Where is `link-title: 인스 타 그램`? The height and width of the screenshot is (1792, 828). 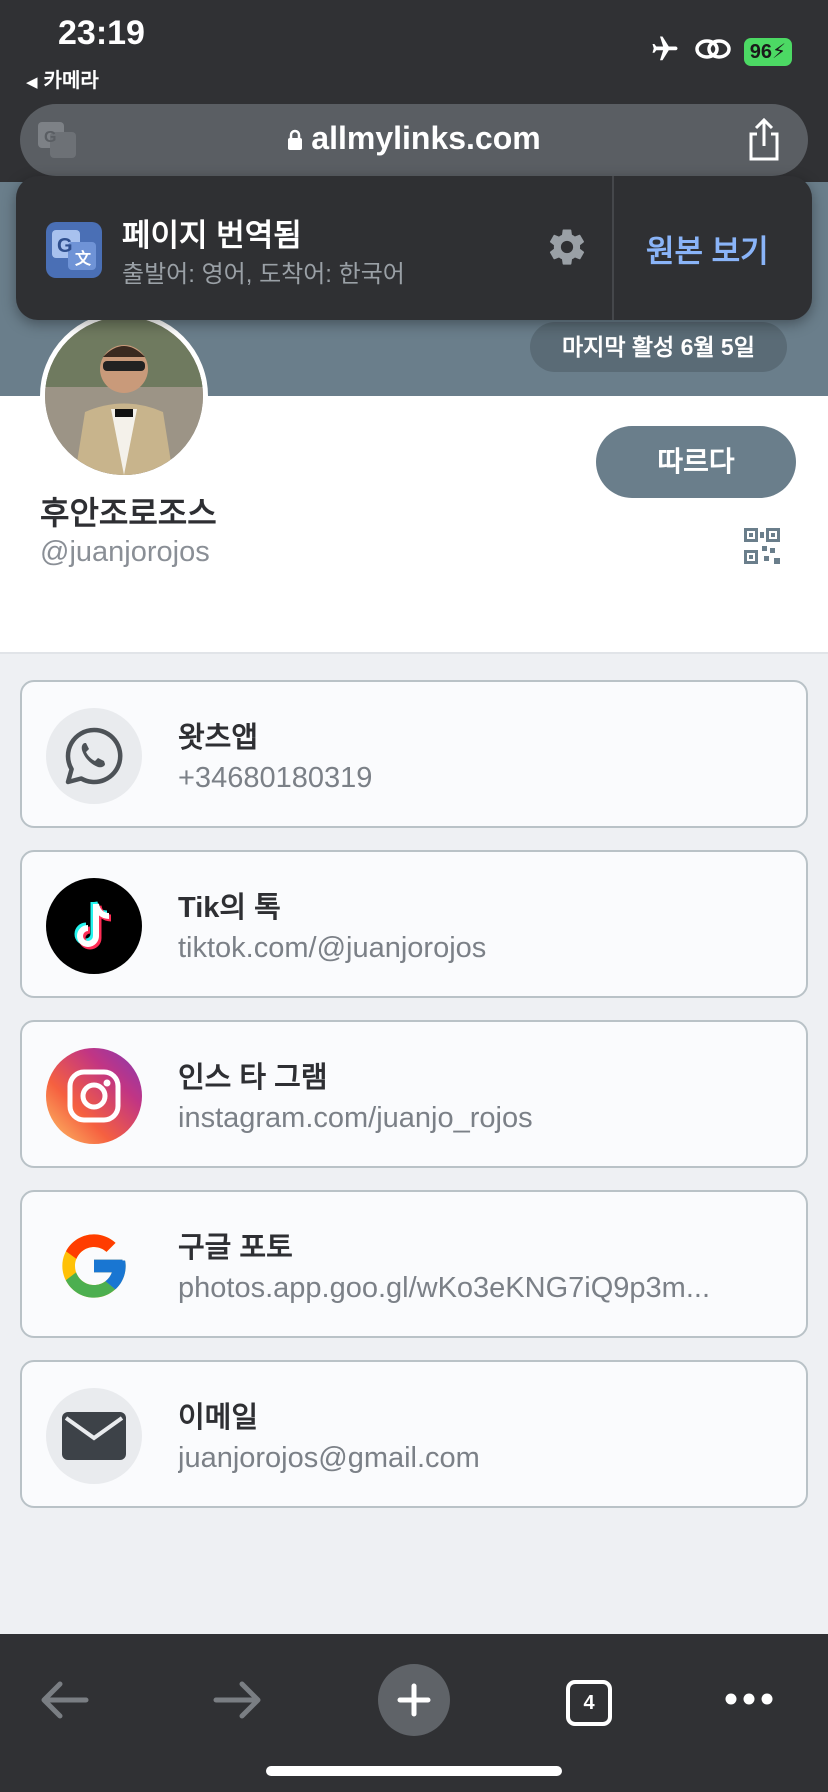 link-title: 인스 타 그램 is located at coordinates (253, 1078).